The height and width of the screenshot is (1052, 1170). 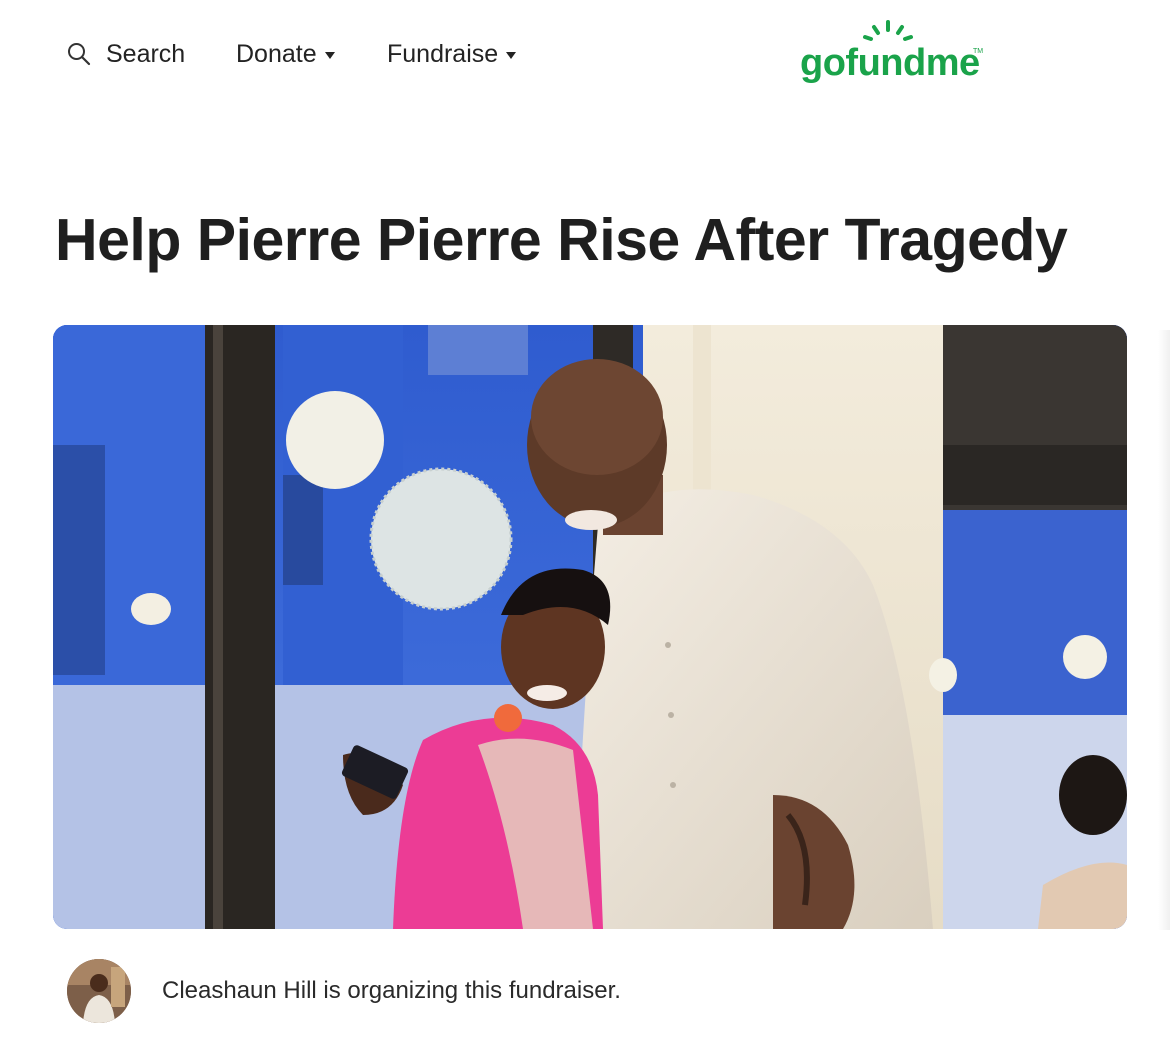 I want to click on avatar-photo, so click(x=99, y=991).